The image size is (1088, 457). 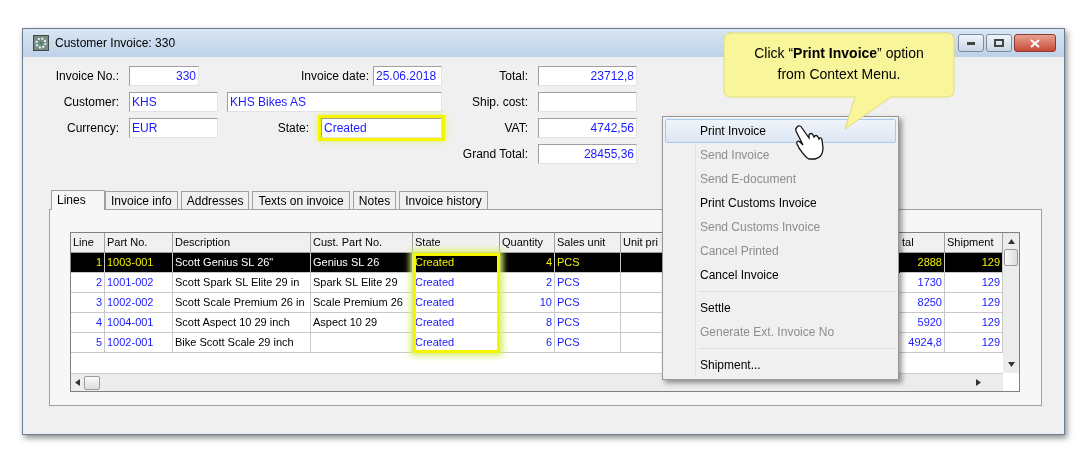 I want to click on maximize-icon, so click(x=999, y=43).